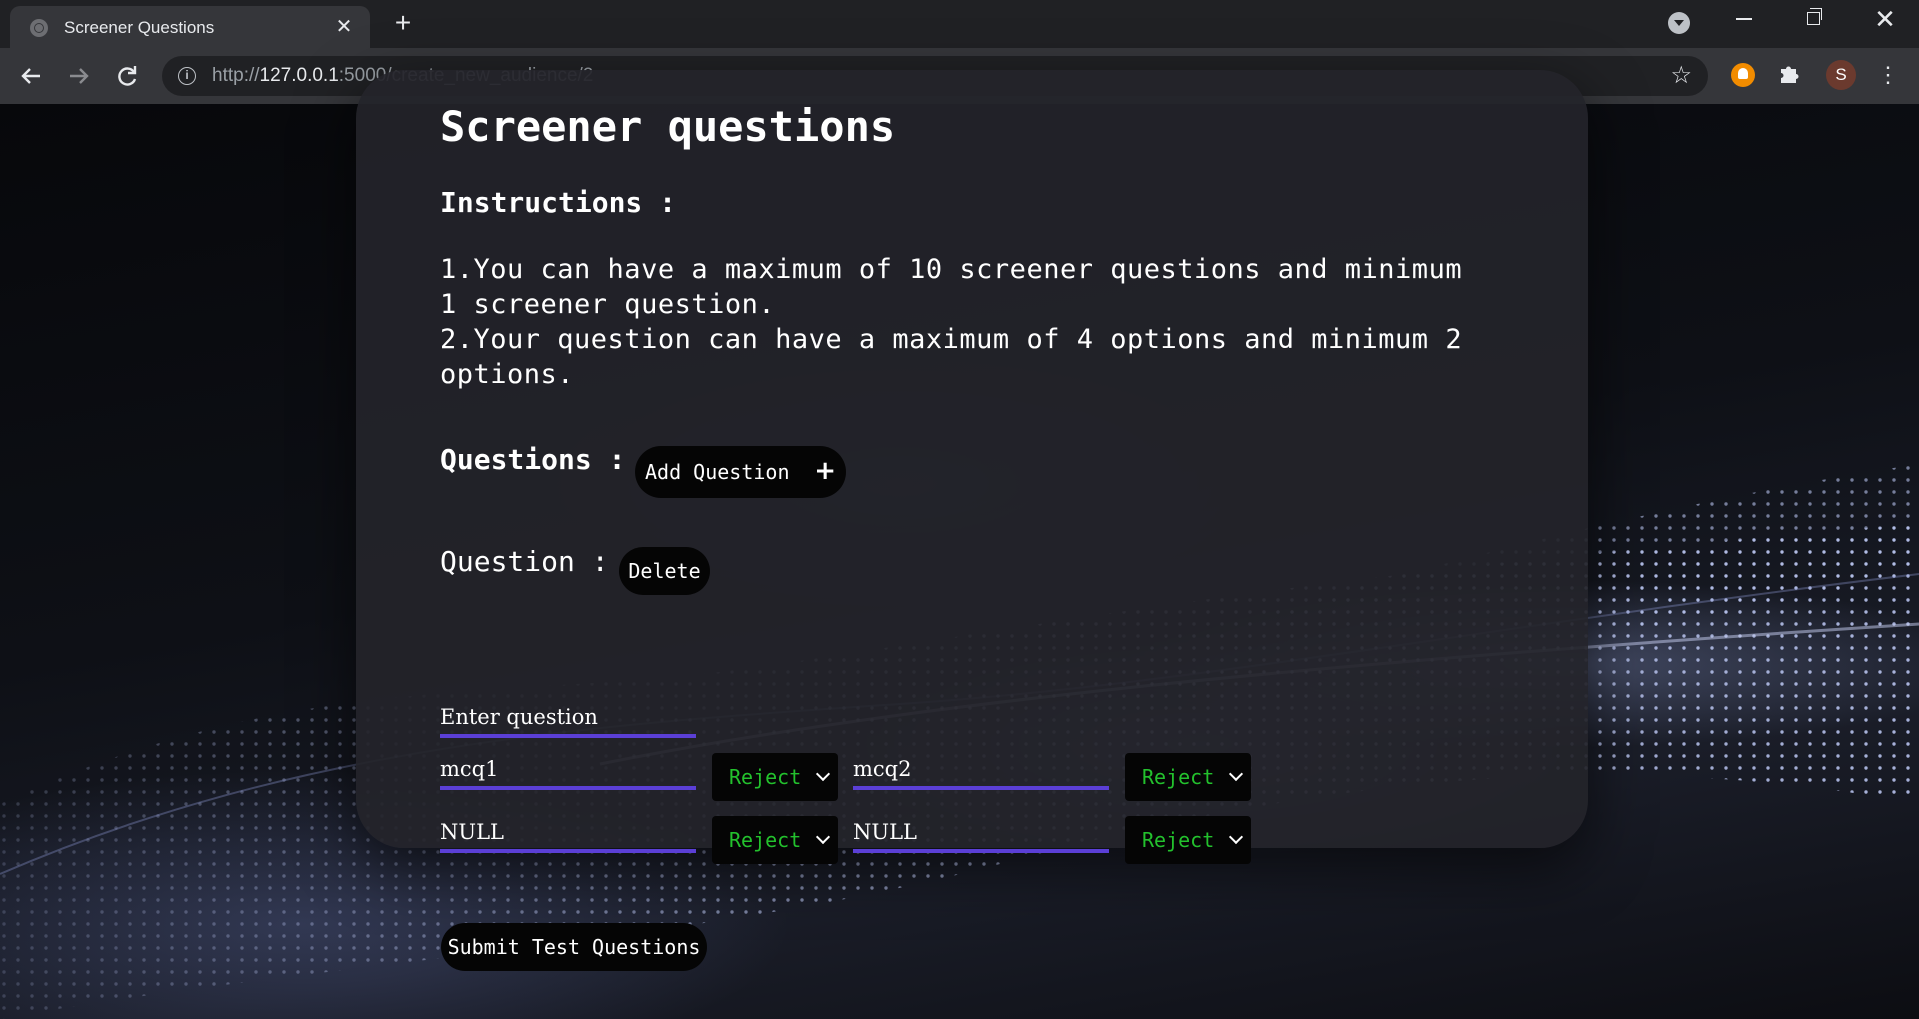  Describe the element at coordinates (1744, 19) in the screenshot. I see `minimize-icon` at that location.